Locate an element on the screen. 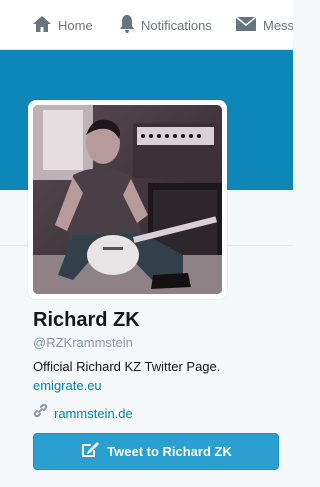 Image resolution: width=320 pixels, height=487 pixels. profile-website: rammstein.de is located at coordinates (83, 413).